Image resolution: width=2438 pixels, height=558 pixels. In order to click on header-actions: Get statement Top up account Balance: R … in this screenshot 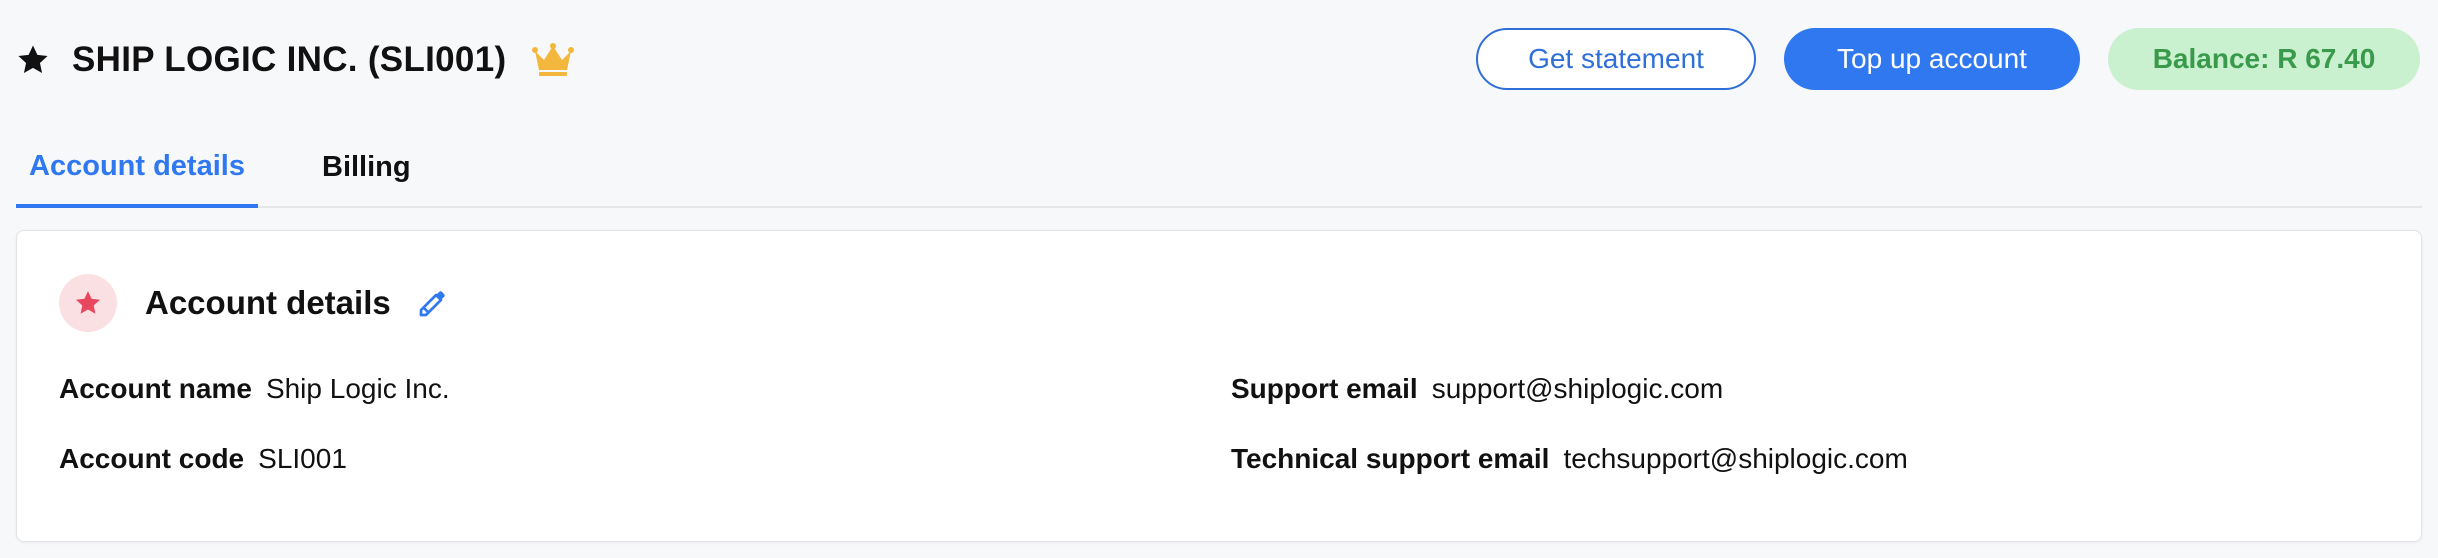, I will do `click(1948, 59)`.